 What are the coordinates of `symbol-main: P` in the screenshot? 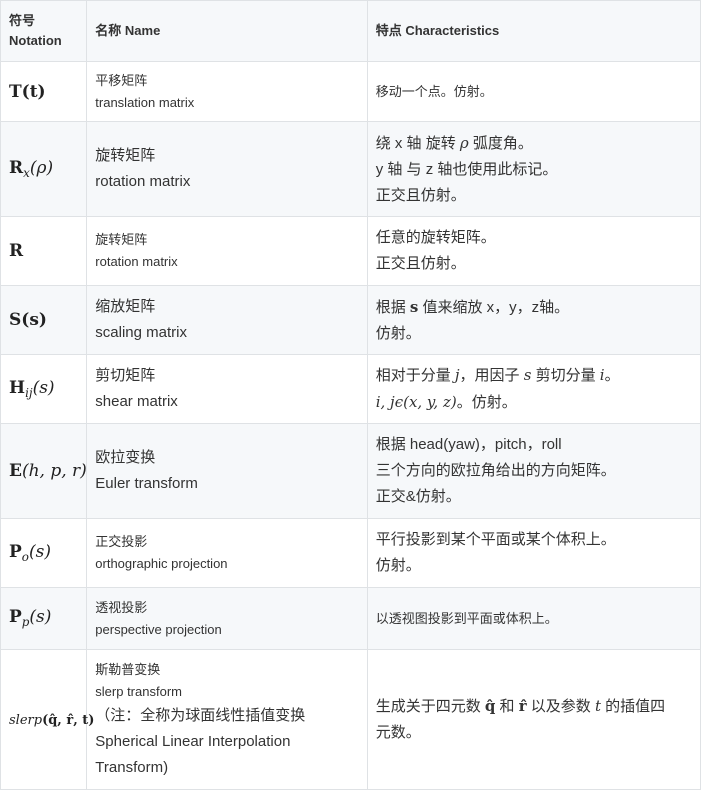 It's located at (15, 551).